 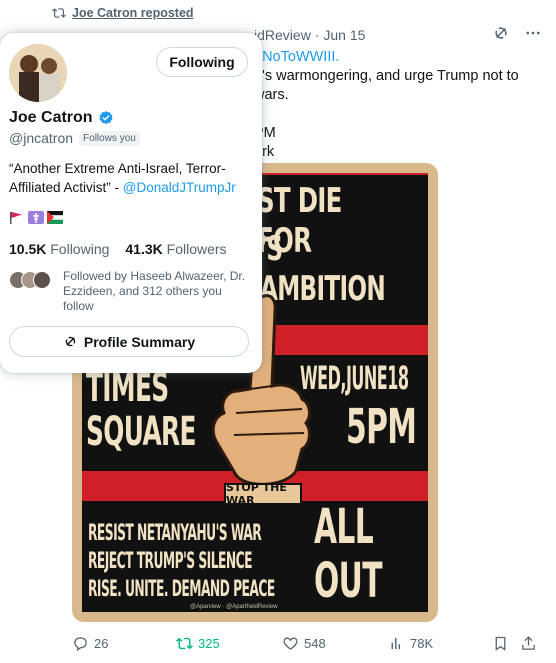 I want to click on followed-by-avatars, so click(x=31, y=281).